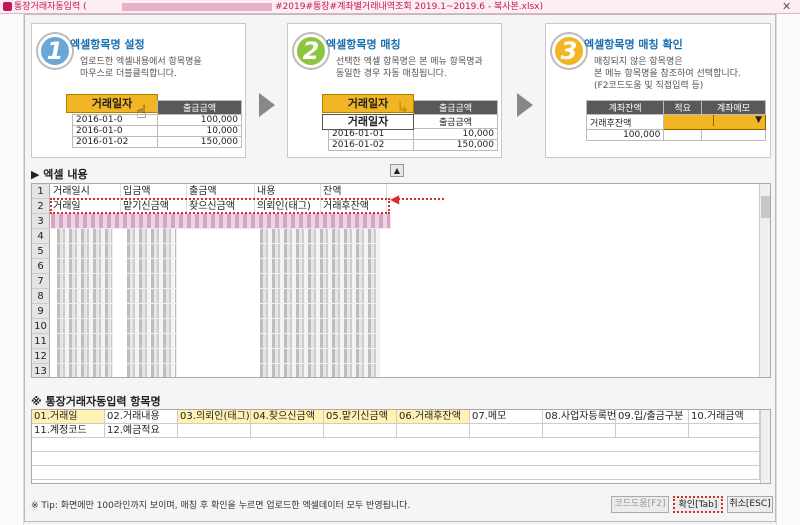 This screenshot has height=525, width=800. What do you see at coordinates (397, 221) in the screenshot?
I see `grid-row: 3` at bounding box center [397, 221].